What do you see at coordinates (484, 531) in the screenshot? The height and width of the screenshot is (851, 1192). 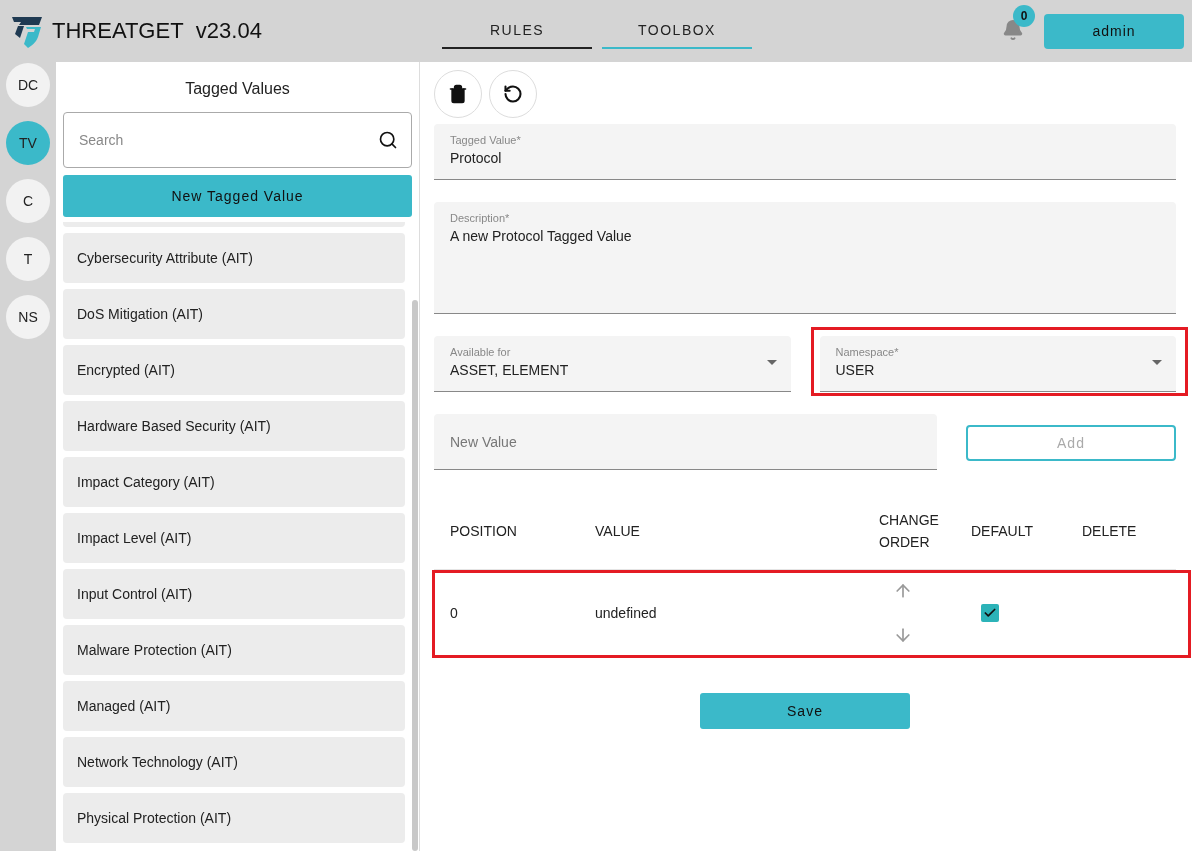 I see `column-header: POSITION` at bounding box center [484, 531].